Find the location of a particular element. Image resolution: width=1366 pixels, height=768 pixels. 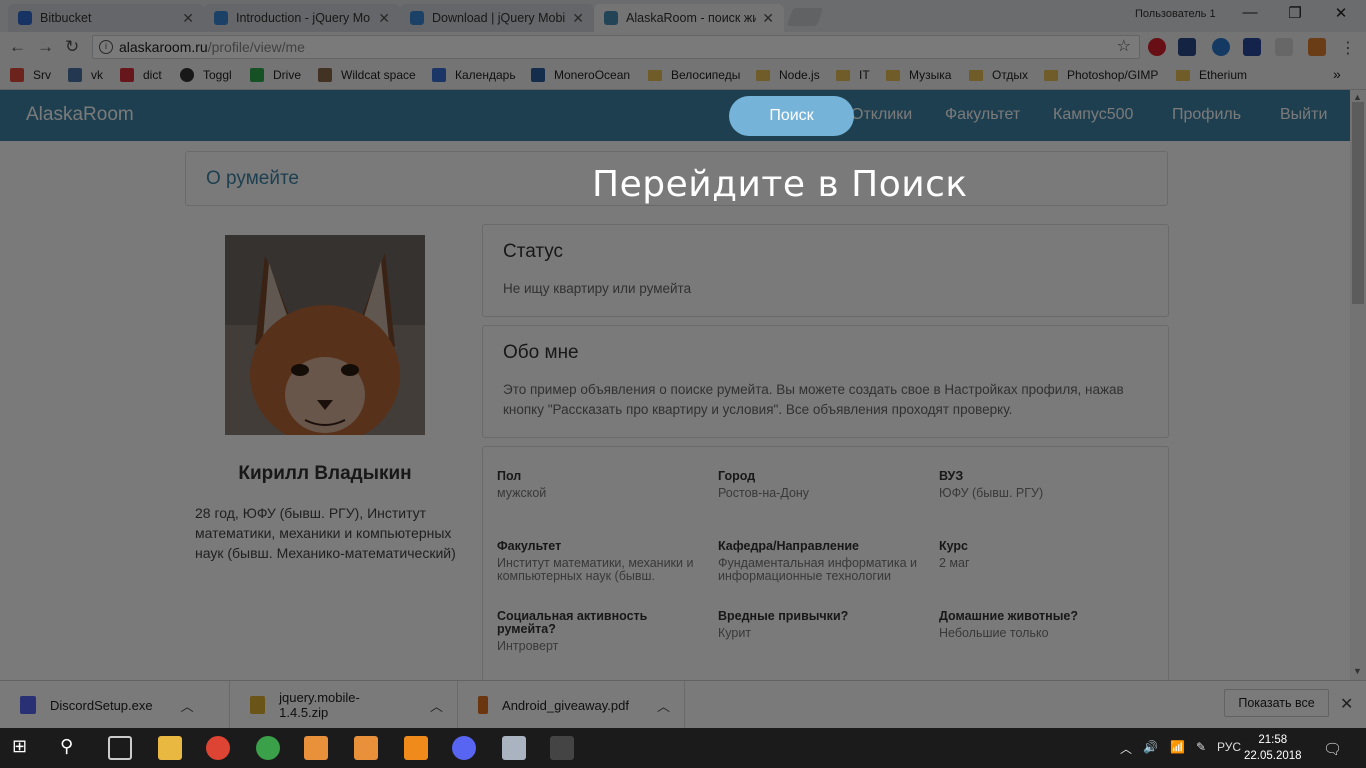

site-brand: AlaskaRoom is located at coordinates (80, 115).